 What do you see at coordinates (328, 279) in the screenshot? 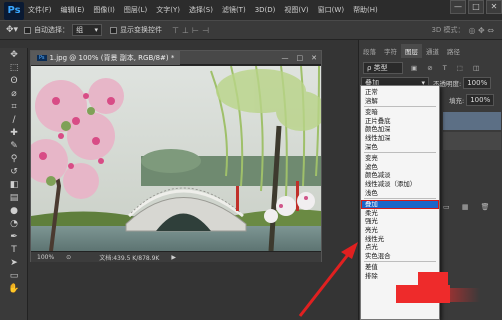
I see `annotation-arrow-icon` at bounding box center [328, 279].